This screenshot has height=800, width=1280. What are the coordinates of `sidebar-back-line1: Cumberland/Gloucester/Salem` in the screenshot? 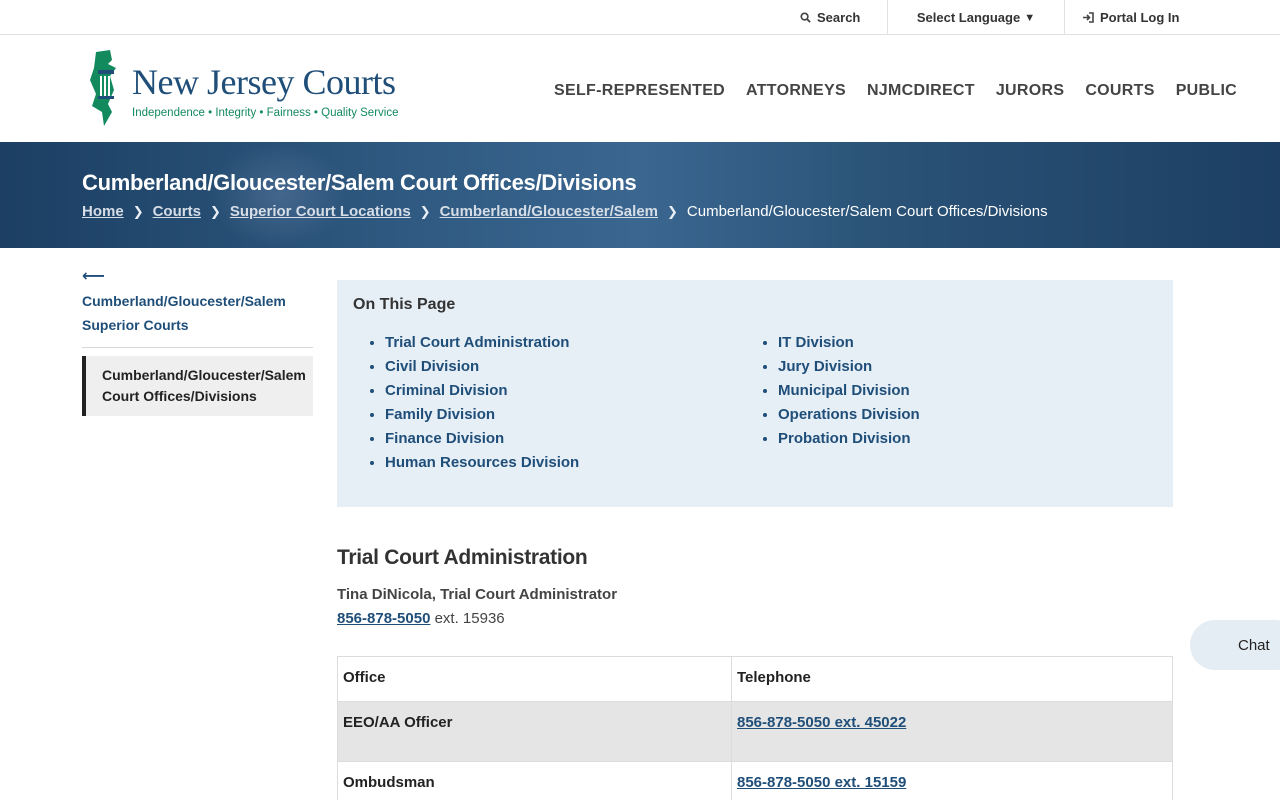 It's located at (184, 301).